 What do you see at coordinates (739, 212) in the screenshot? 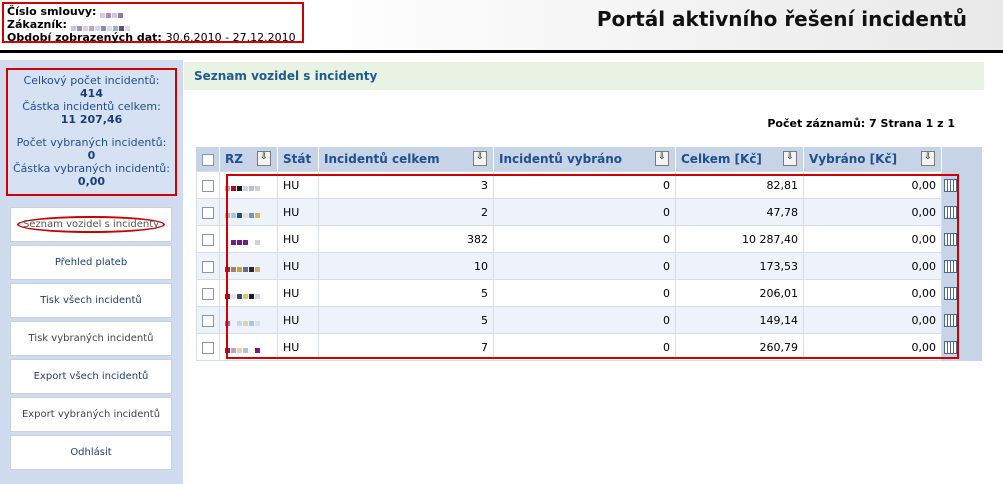
I see `amount-cell: 47,78` at bounding box center [739, 212].